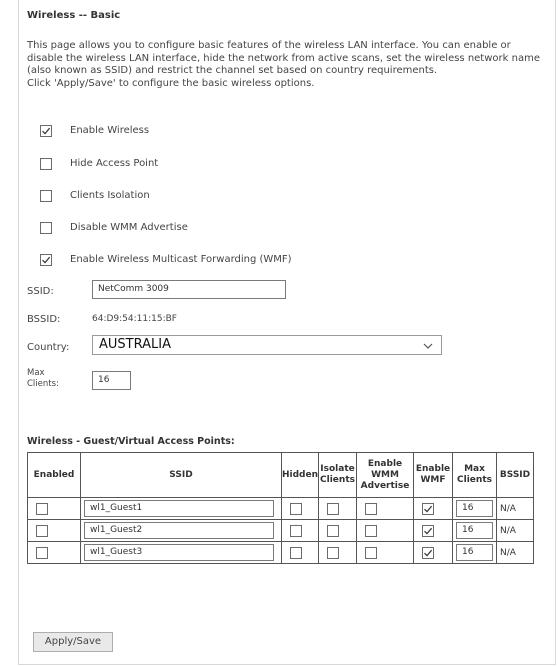 The image size is (558, 666). What do you see at coordinates (189, 289) in the screenshot?
I see `ssid-input: NetComm 3009` at bounding box center [189, 289].